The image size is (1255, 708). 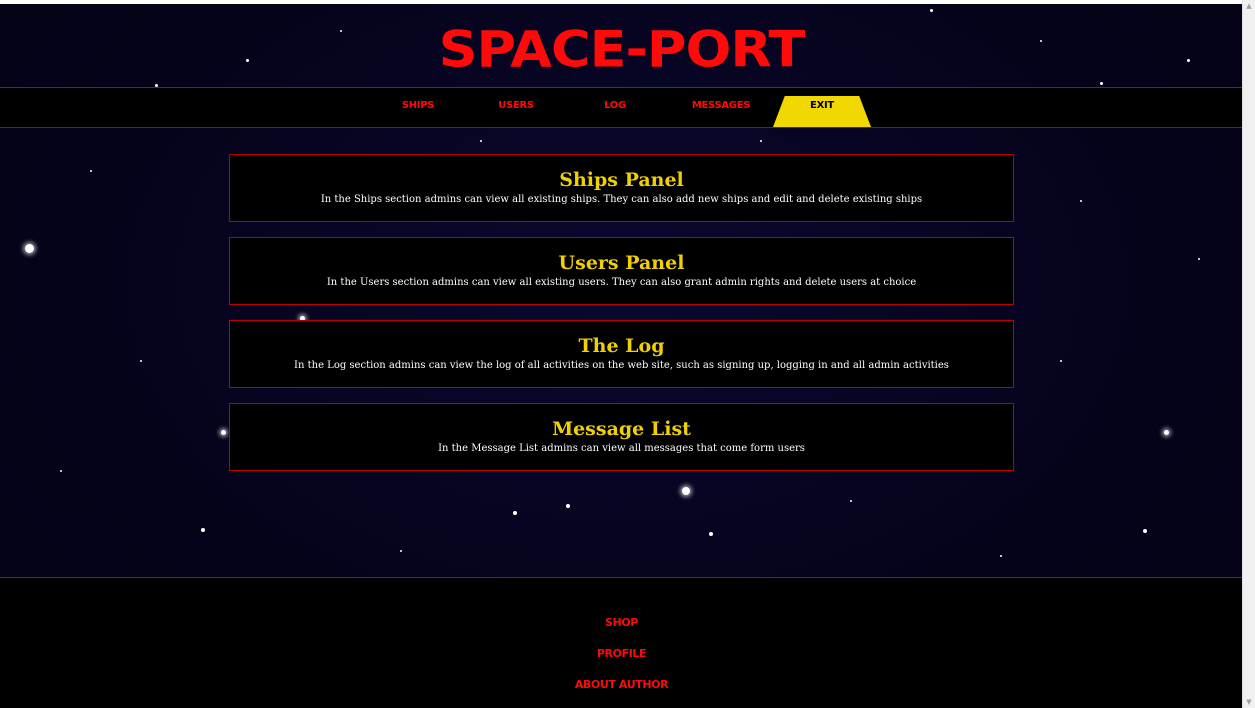 What do you see at coordinates (721, 107) in the screenshot?
I see `nav-messages: MESSAGES` at bounding box center [721, 107].